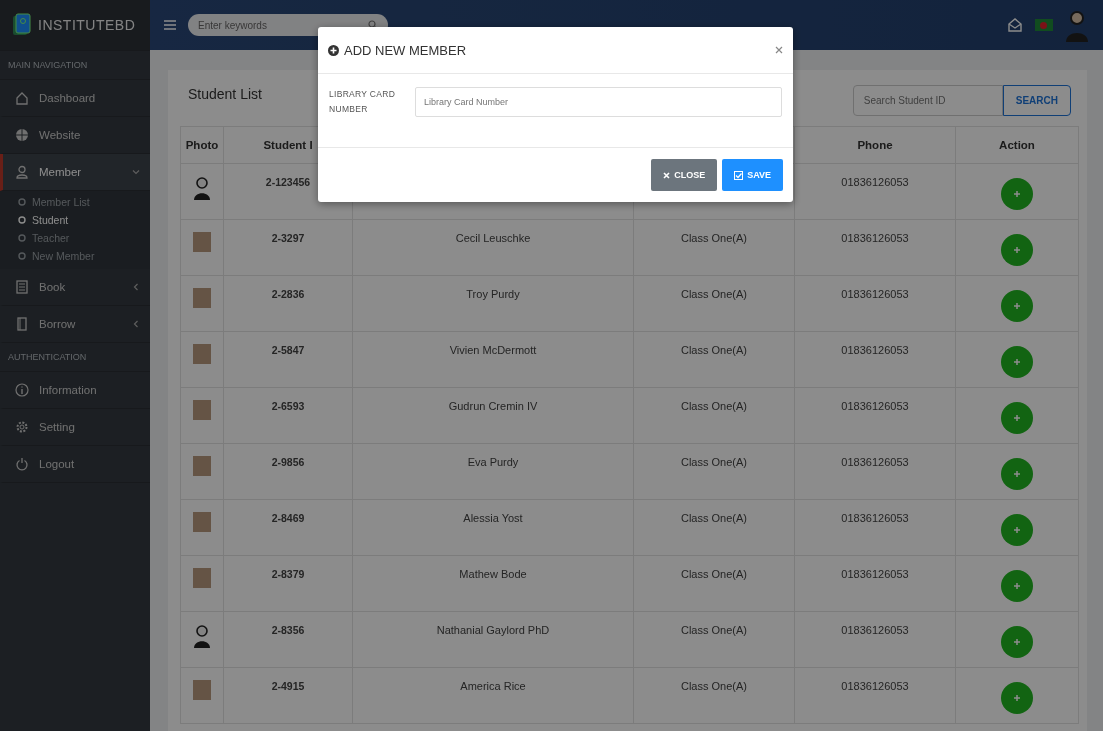  What do you see at coordinates (493, 462) in the screenshot?
I see `table-cell: Eva Purdy` at bounding box center [493, 462].